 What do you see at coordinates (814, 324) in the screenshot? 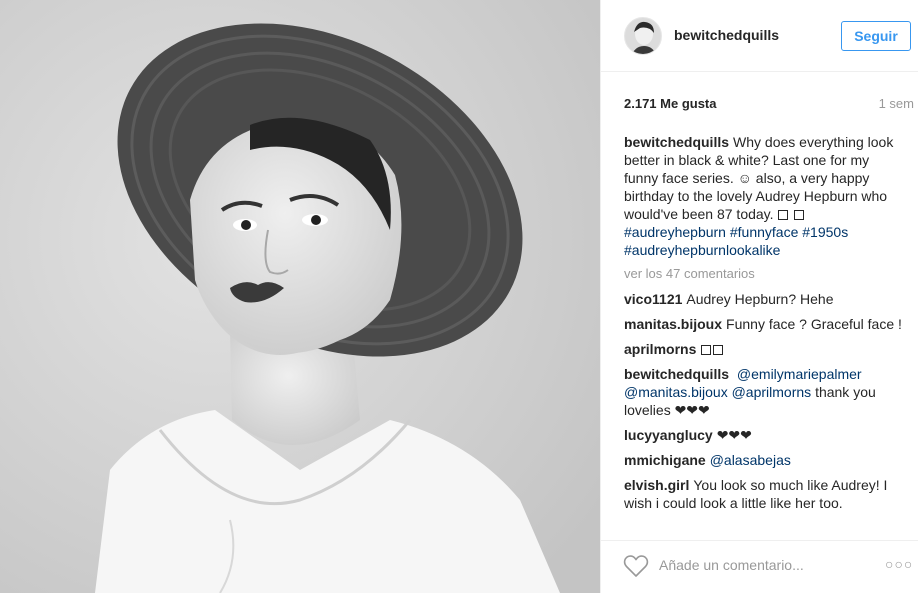
I see `comment-text: Funny face ? Graceful face !` at bounding box center [814, 324].